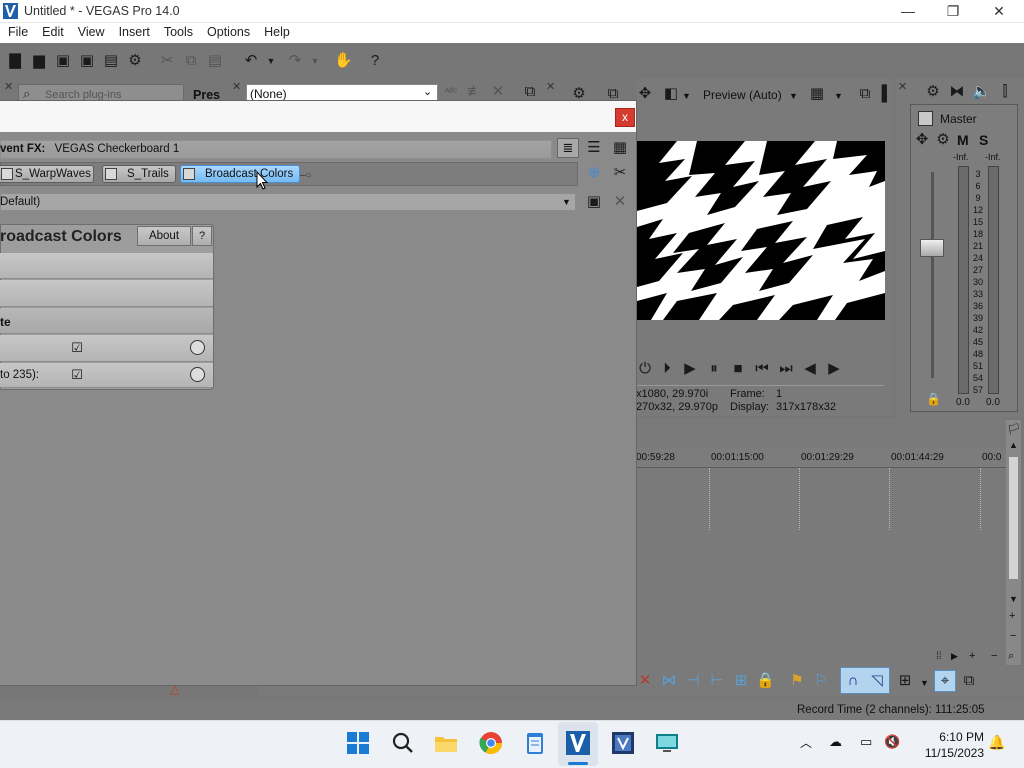 This screenshot has width=1024, height=768. Describe the element at coordinates (295, 61) in the screenshot. I see `redo-icon: ↷` at that location.